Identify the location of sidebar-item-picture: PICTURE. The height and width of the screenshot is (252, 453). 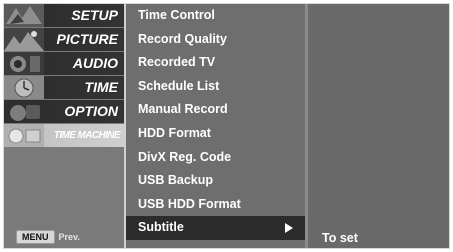
(64, 39).